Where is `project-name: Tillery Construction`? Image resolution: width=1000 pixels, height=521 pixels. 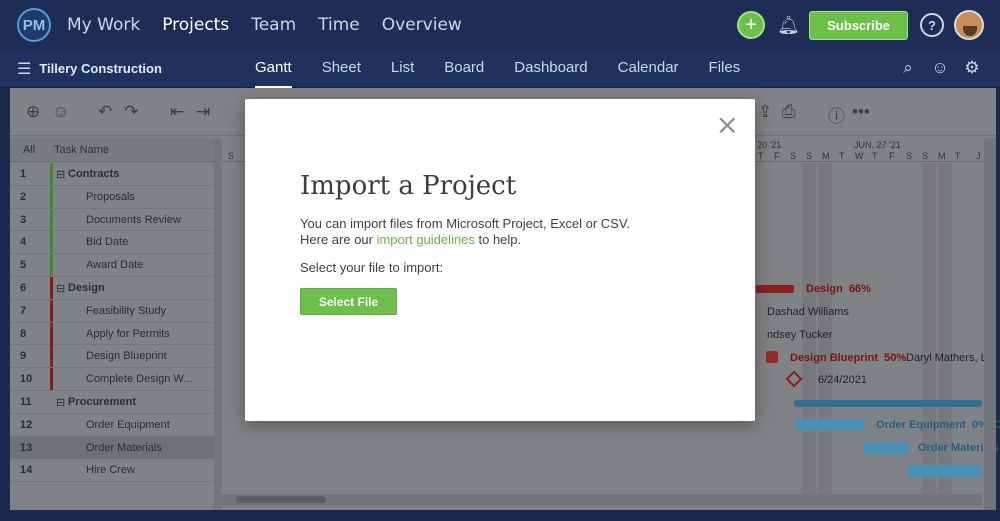
project-name: Tillery Construction is located at coordinates (100, 68).